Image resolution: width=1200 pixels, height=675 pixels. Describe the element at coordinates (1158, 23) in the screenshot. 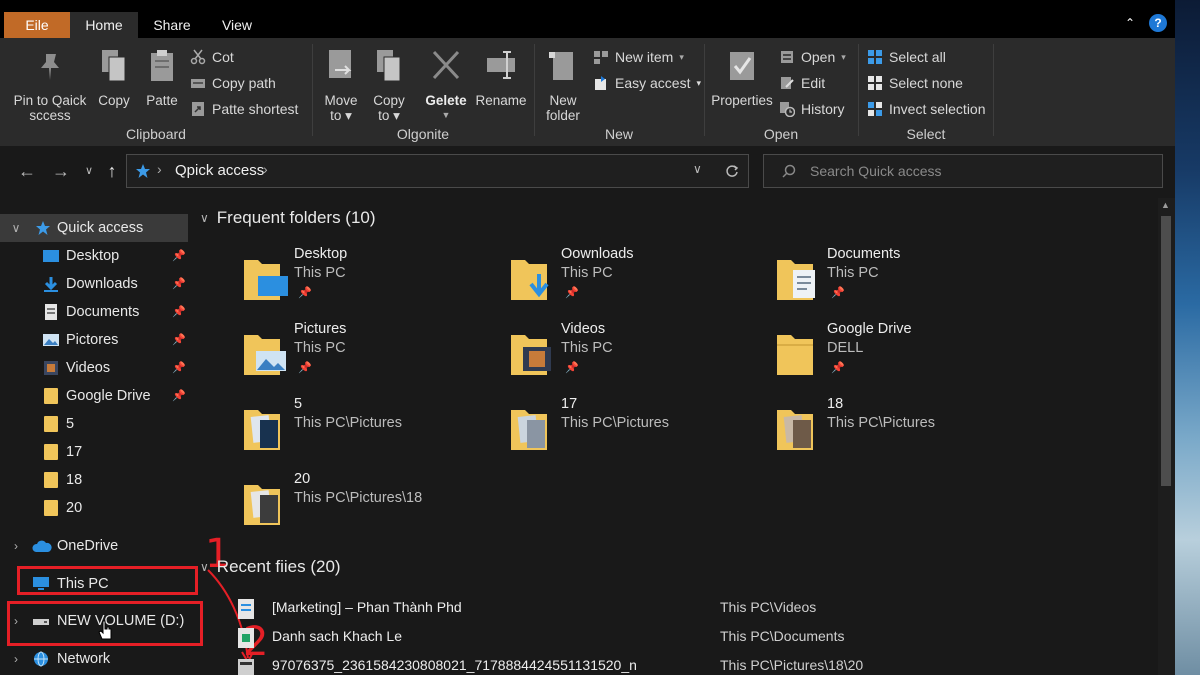

I see `help-icon: ?` at that location.